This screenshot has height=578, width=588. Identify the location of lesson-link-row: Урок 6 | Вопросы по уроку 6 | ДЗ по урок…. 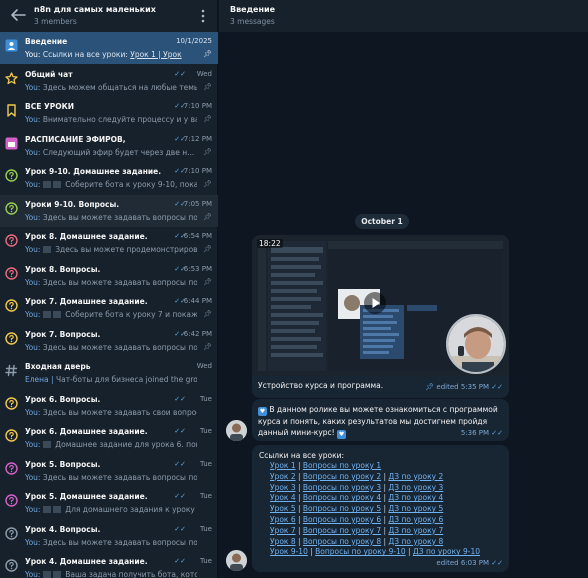
(388, 520).